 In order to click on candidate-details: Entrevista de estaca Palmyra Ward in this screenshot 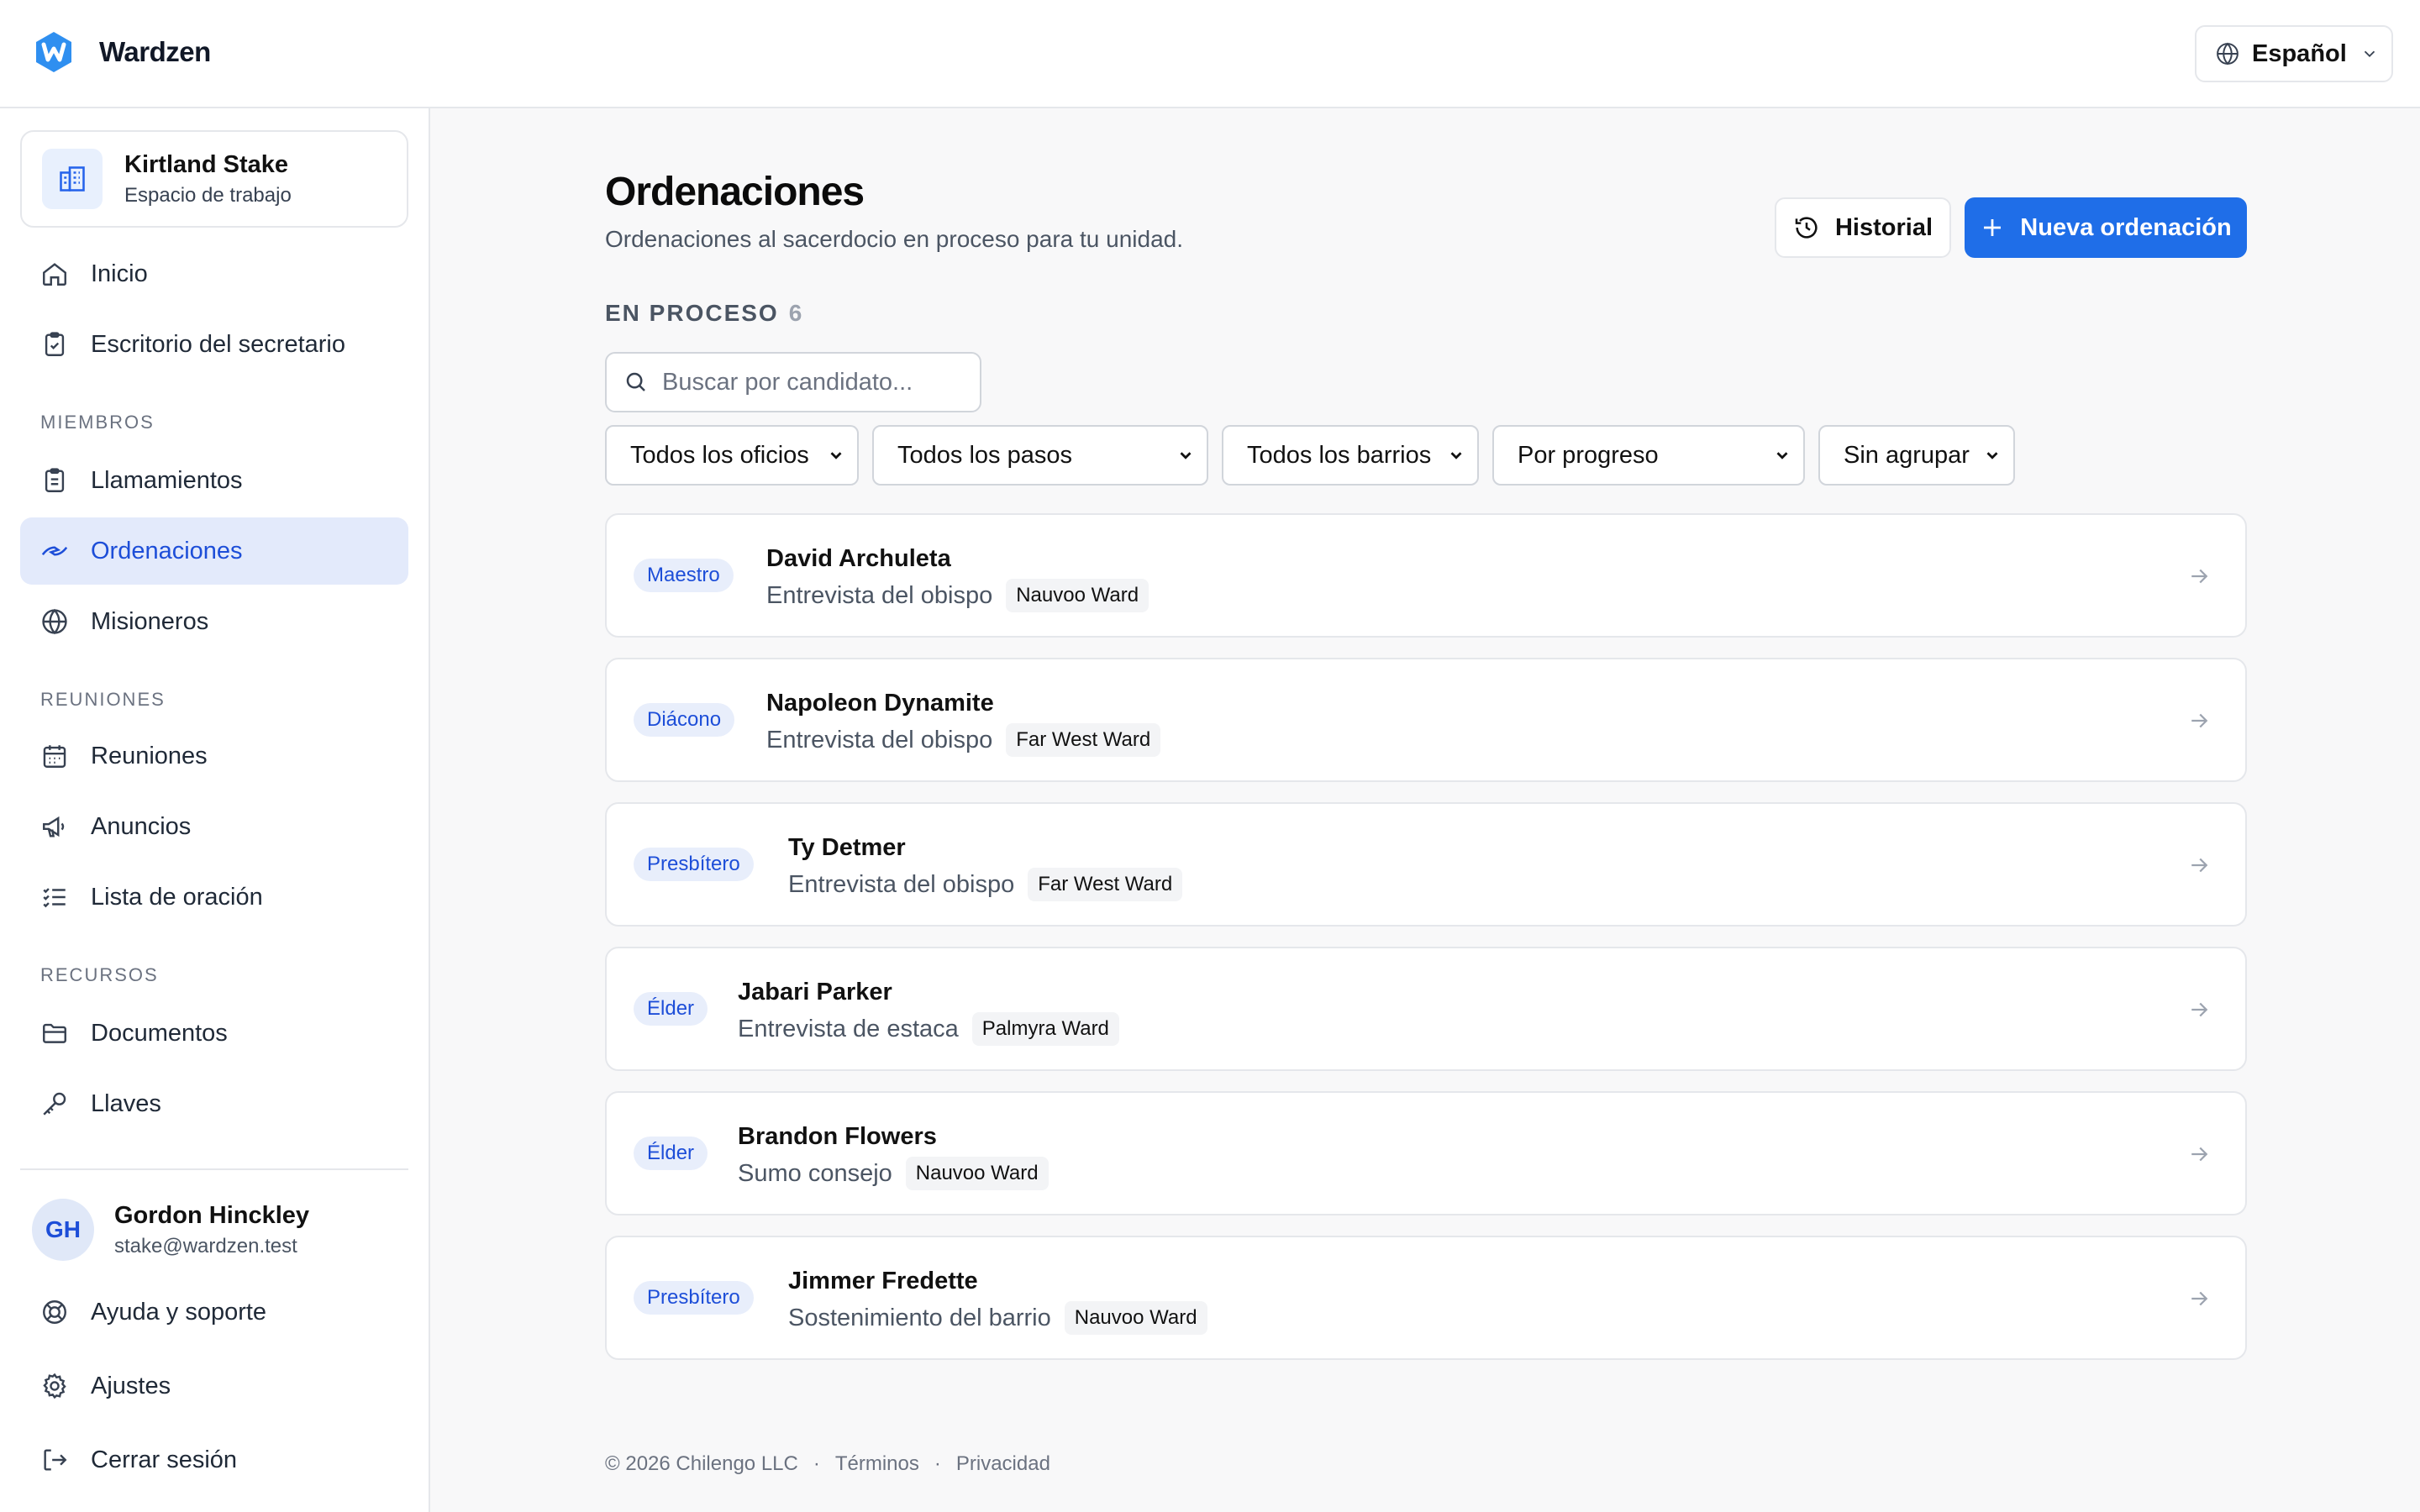, I will do `click(929, 1029)`.